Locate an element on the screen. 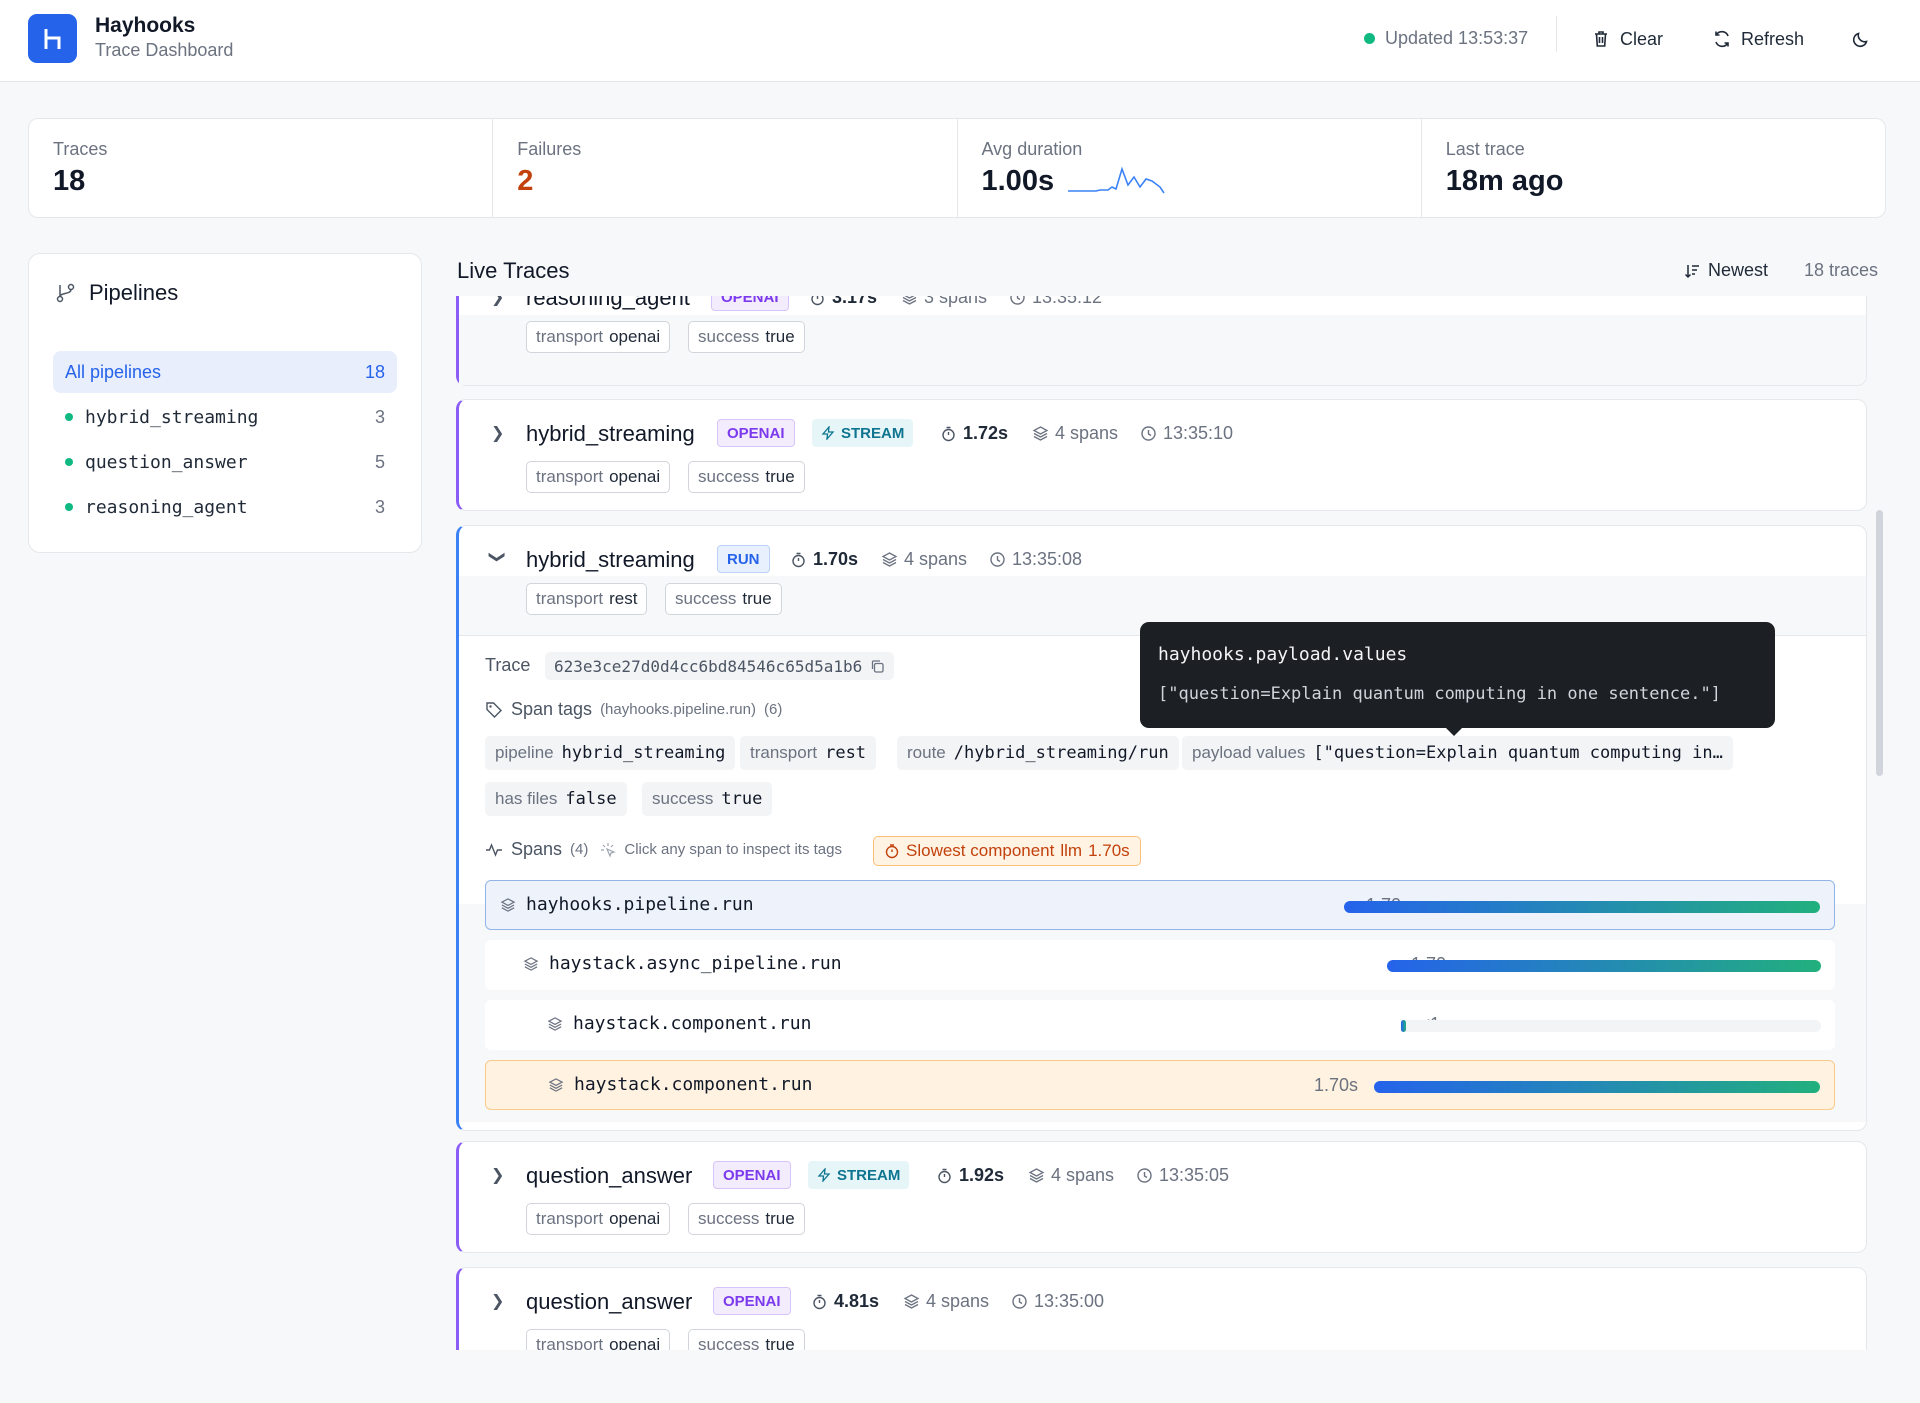 Image resolution: width=1920 pixels, height=1403 pixels. trace-time: 13:35:05 is located at coordinates (1182, 1175).